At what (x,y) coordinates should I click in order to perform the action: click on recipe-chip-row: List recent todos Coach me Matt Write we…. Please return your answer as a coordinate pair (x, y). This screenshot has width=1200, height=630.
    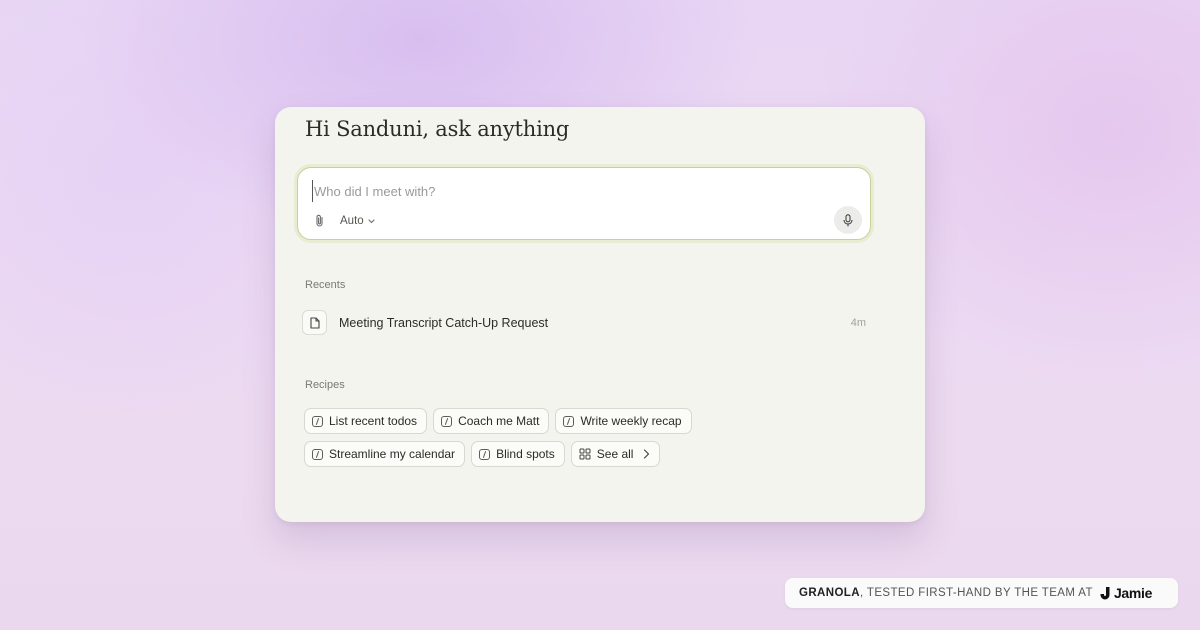
    Looking at the image, I should click on (514, 421).